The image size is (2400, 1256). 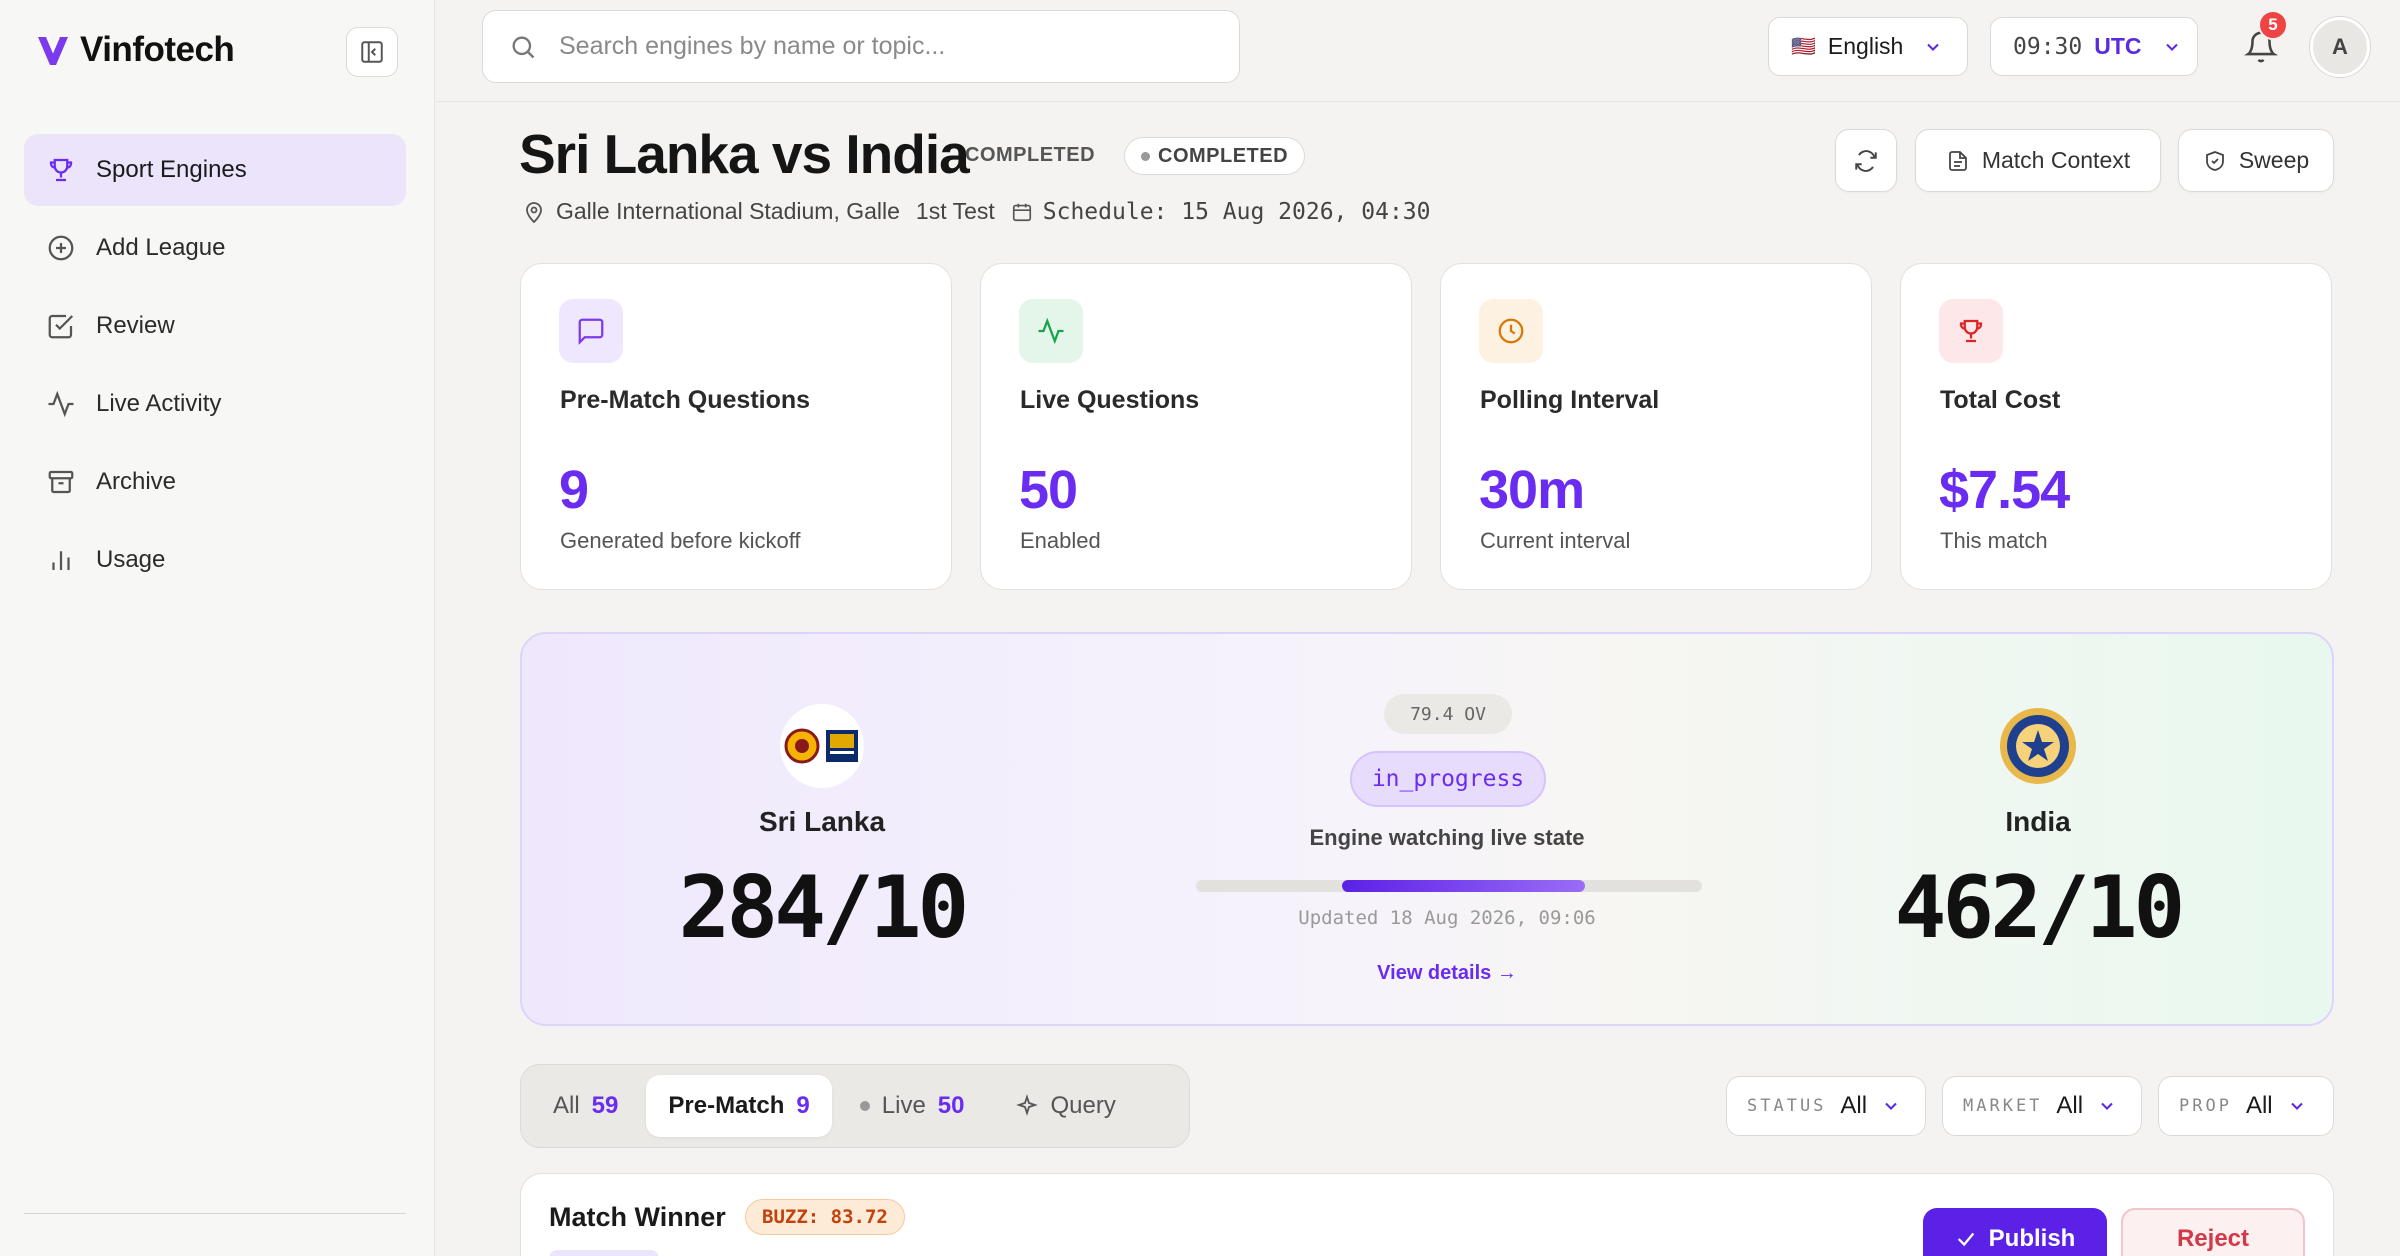 What do you see at coordinates (1026, 1105) in the screenshot?
I see `sparkle-icon` at bounding box center [1026, 1105].